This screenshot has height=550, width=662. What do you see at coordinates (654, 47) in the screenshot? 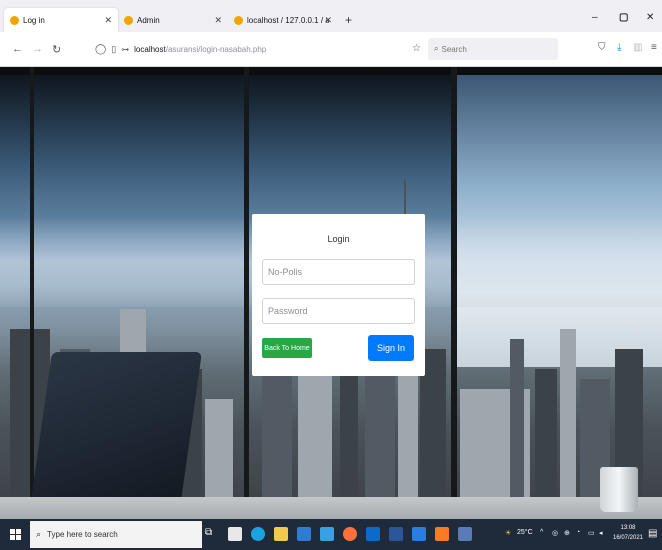
I see `menu-icon: ≡` at bounding box center [654, 47].